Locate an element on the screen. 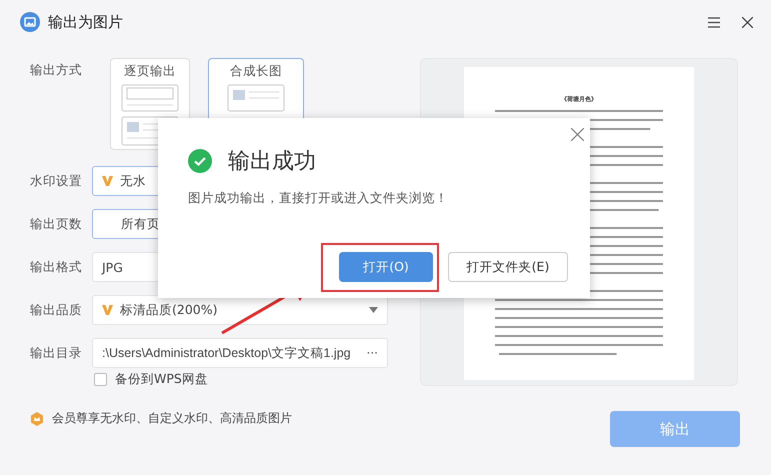 The width and height of the screenshot is (771, 475). quality-select: 标清品质(200%) is located at coordinates (240, 310).